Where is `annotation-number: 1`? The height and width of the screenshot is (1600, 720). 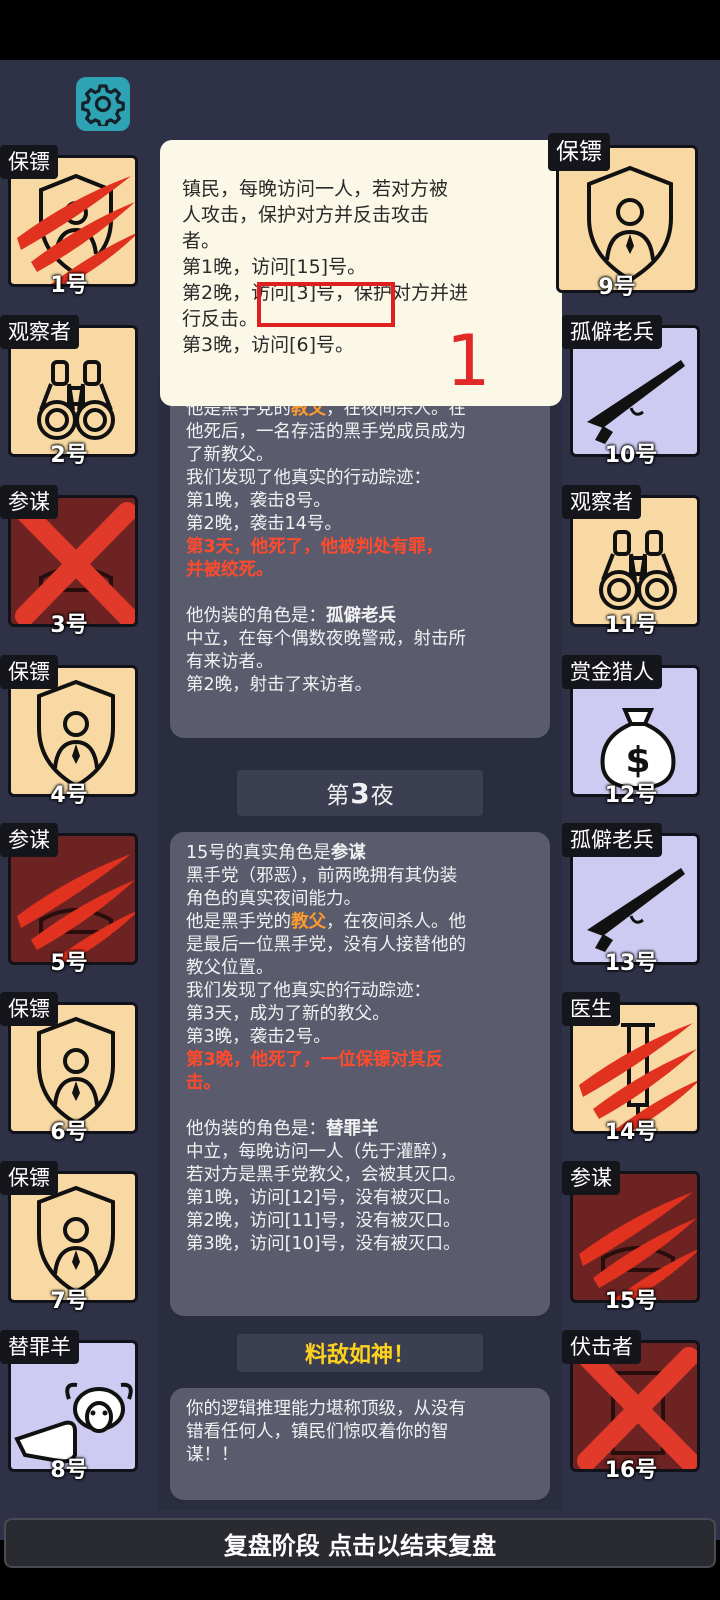
annotation-number: 1 is located at coordinates (468, 361).